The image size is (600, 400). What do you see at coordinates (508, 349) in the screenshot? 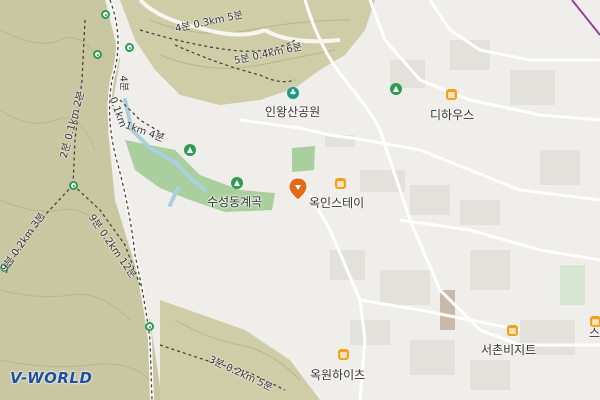
I see `place-label-seochon: 서촌비지트` at bounding box center [508, 349].